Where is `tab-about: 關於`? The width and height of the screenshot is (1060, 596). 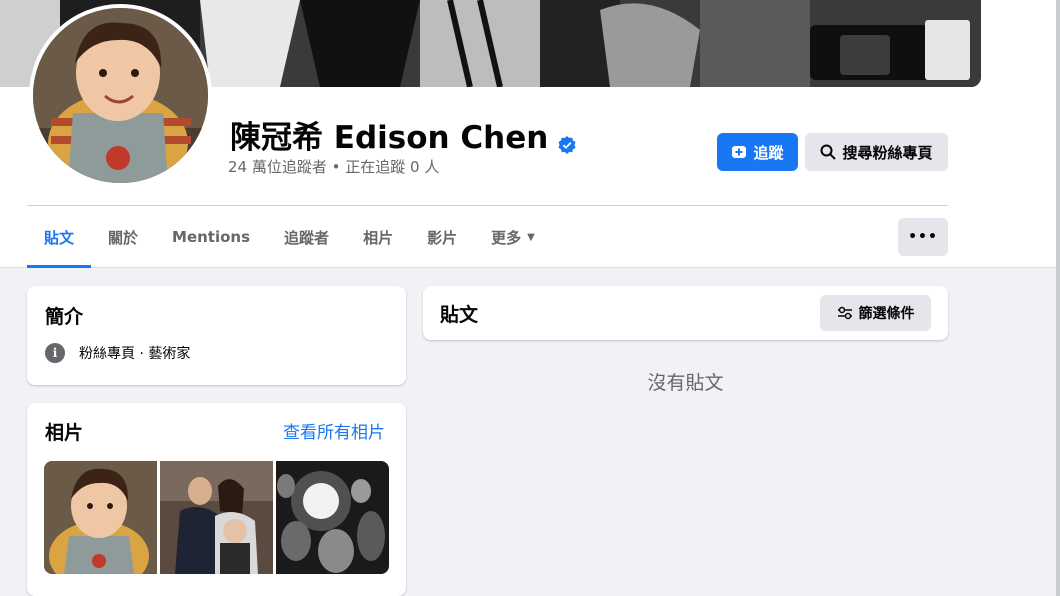
tab-about: 關於 is located at coordinates (123, 237).